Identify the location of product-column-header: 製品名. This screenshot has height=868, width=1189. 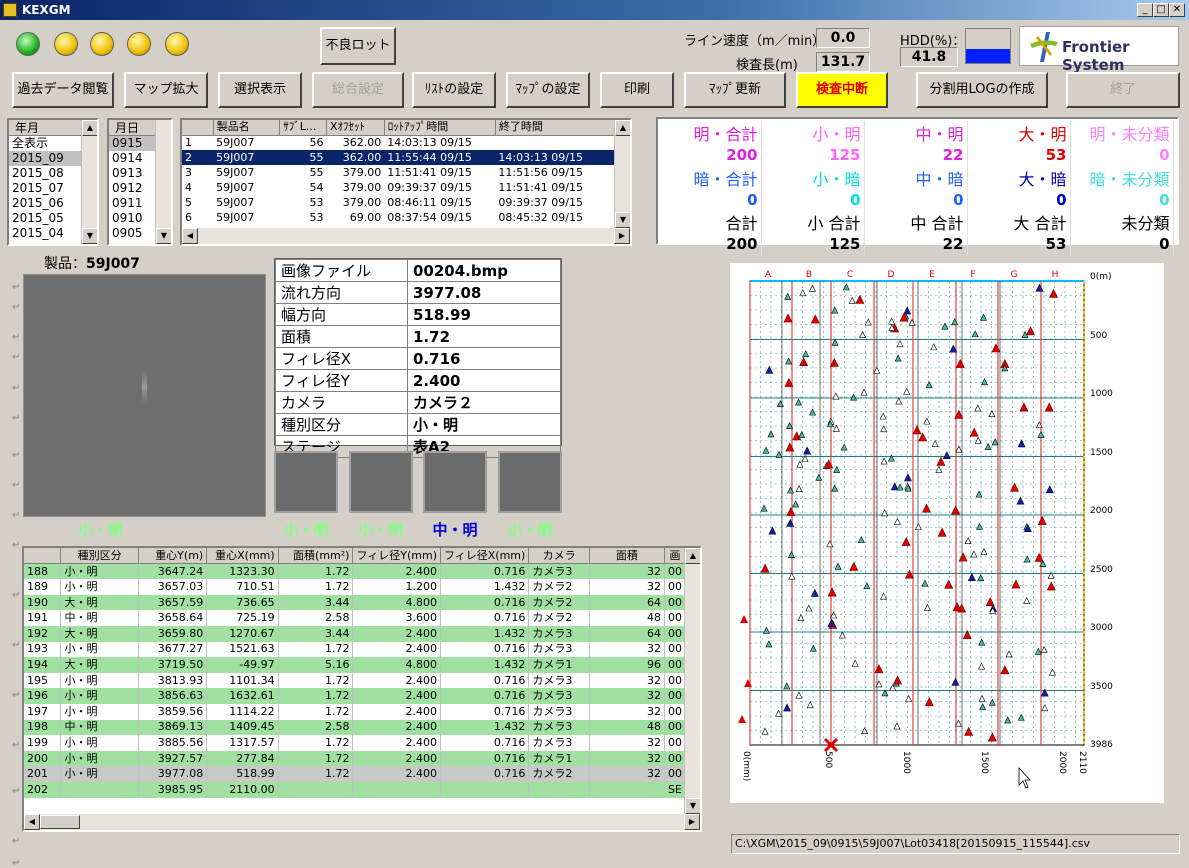
(247, 128).